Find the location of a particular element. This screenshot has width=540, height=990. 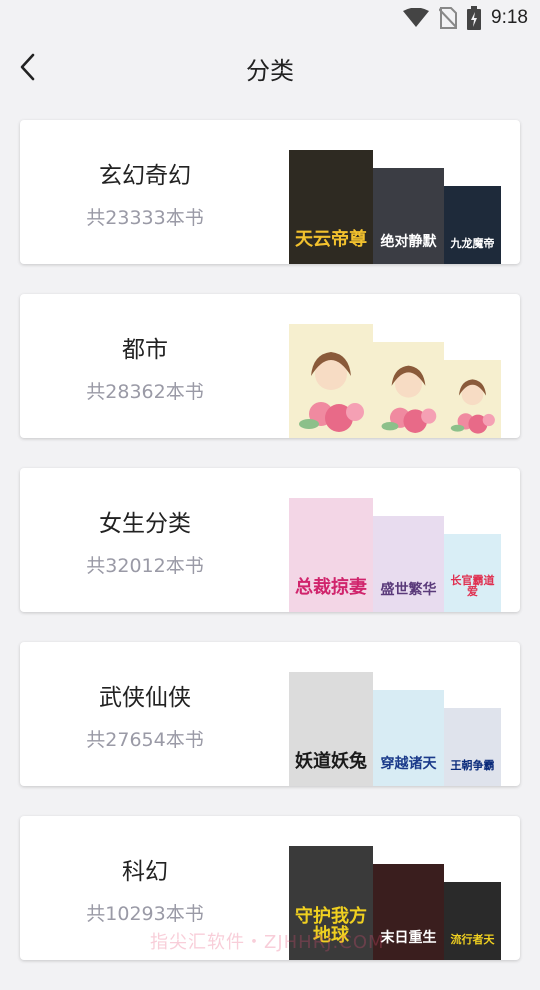

page-title: 分类 is located at coordinates (270, 71).